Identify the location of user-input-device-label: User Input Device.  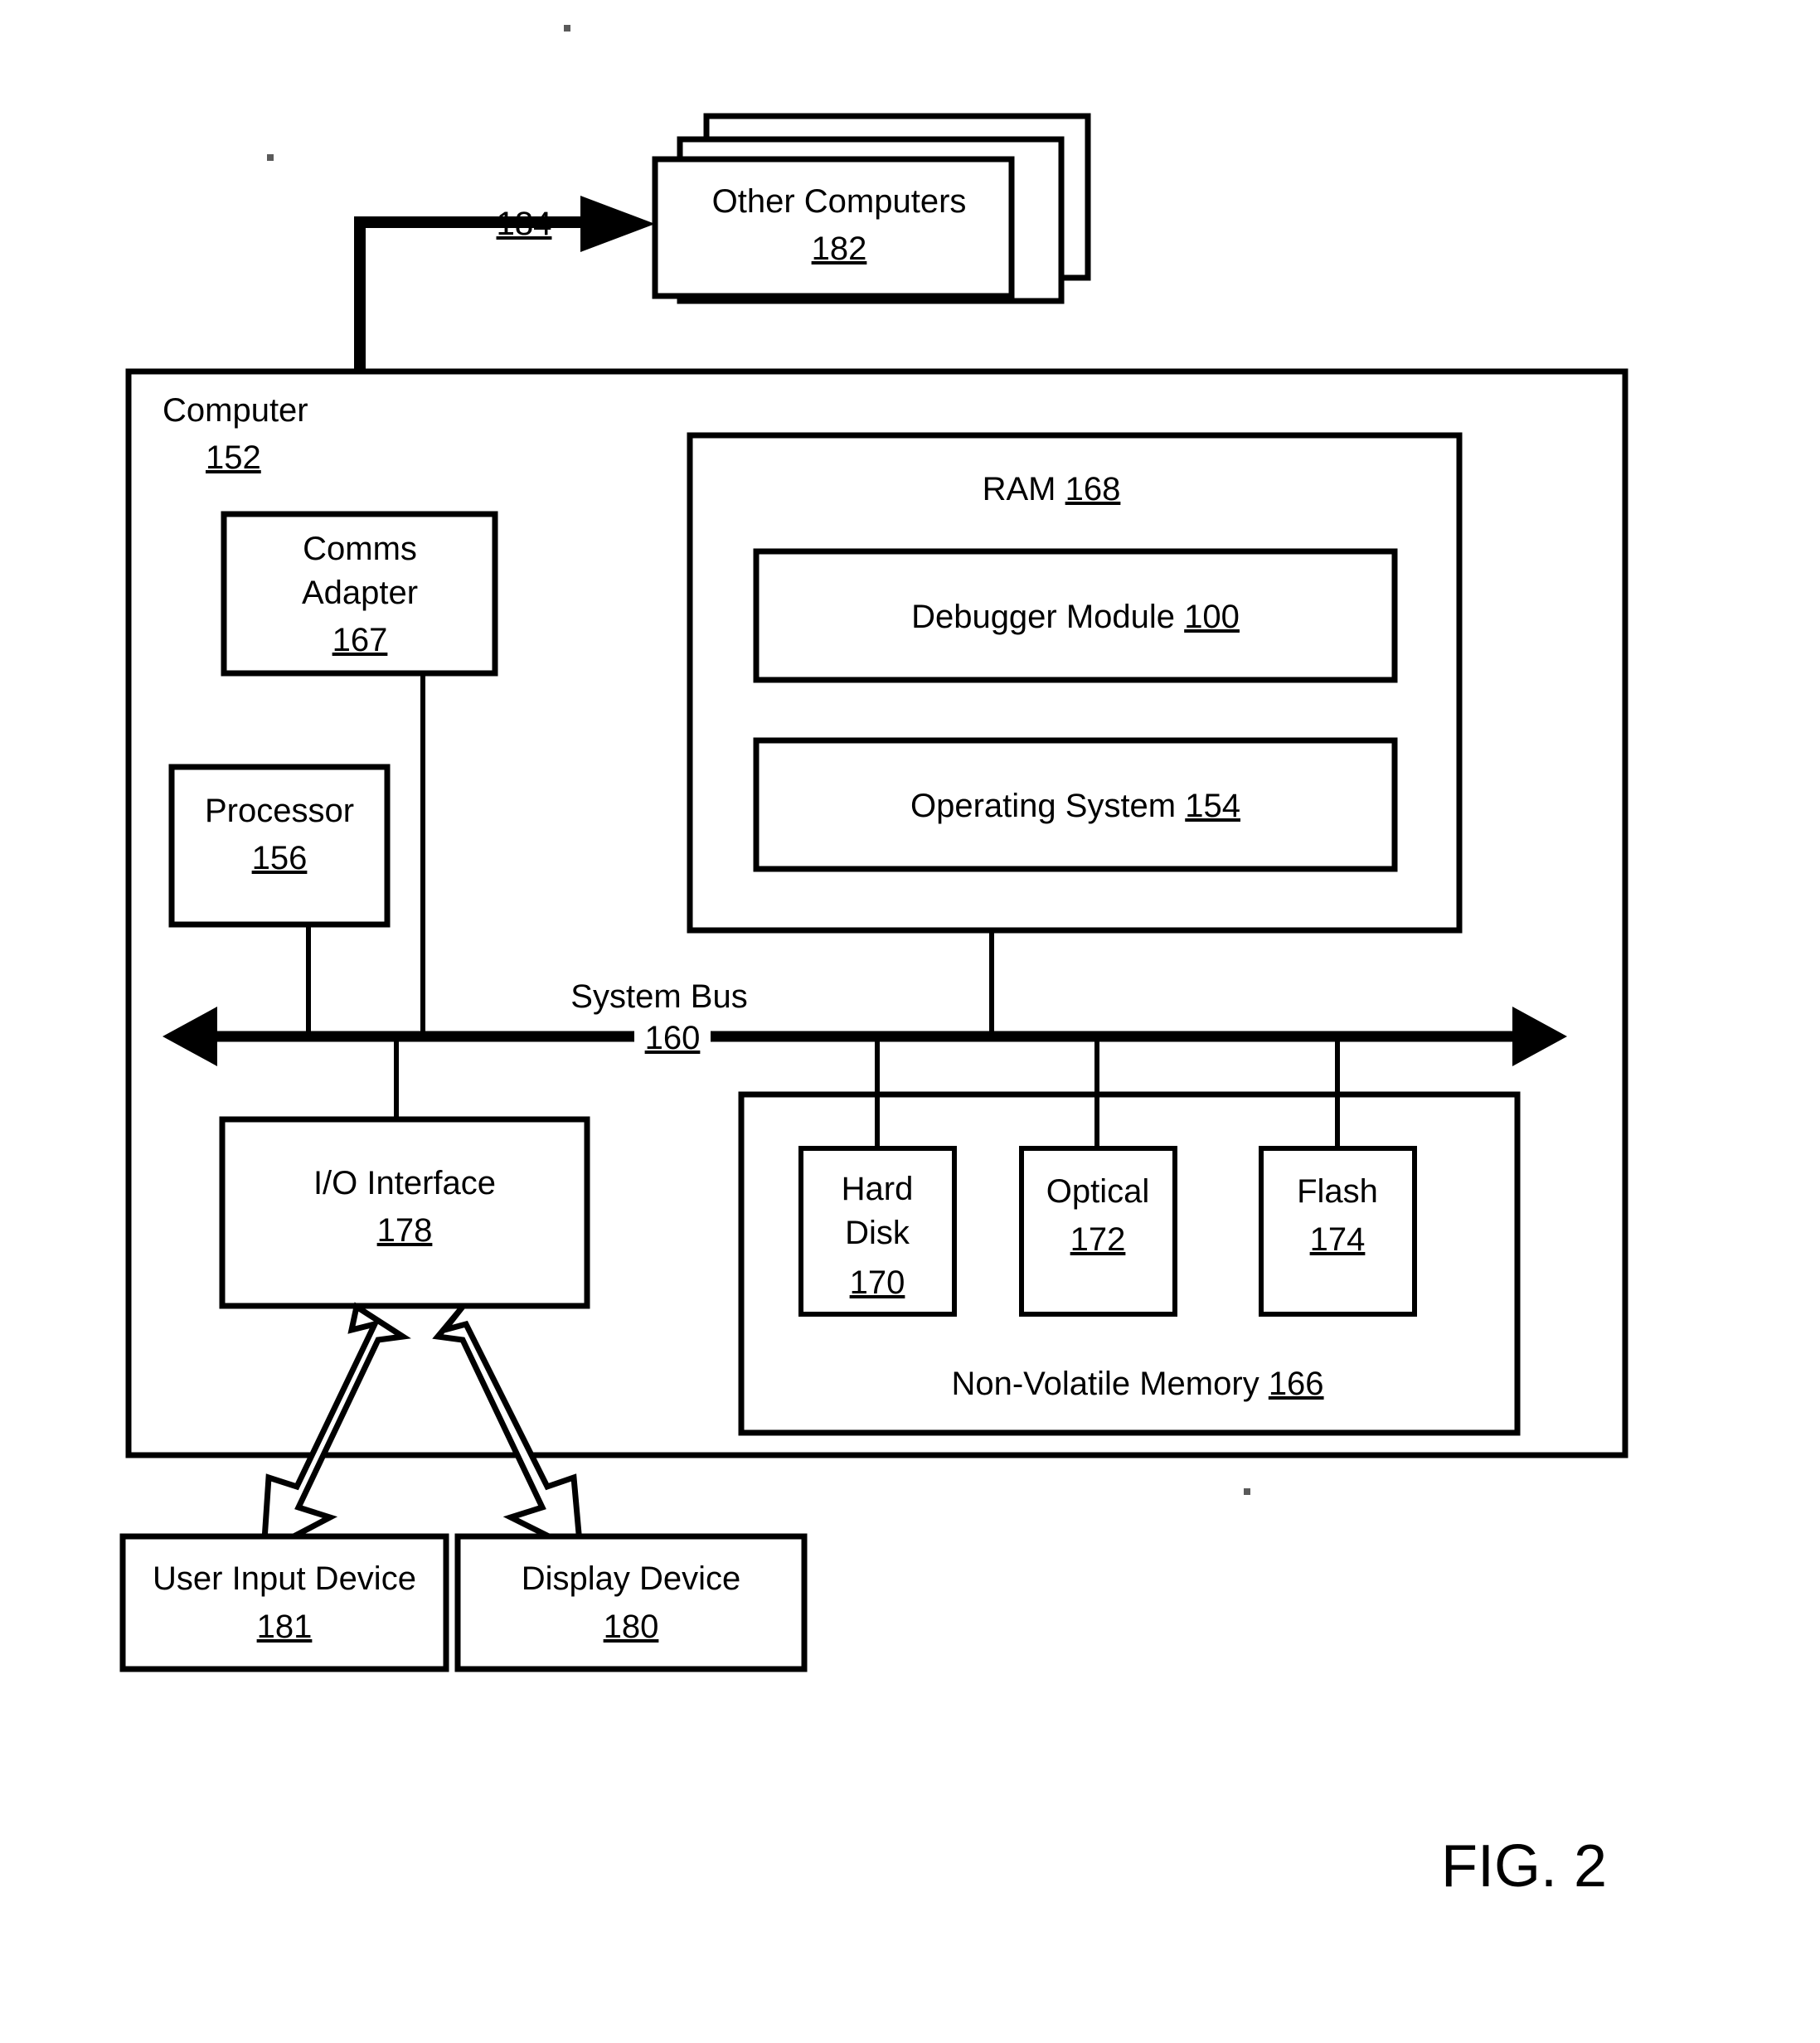
(284, 1578).